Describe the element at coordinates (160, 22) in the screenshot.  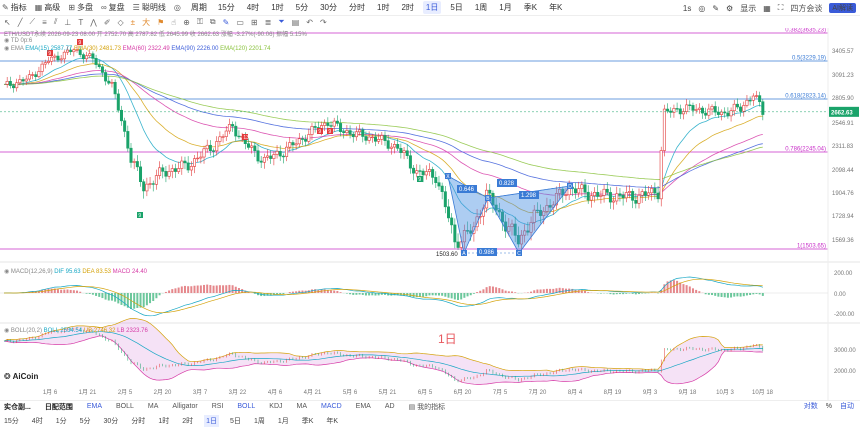
I see `draw-icon: ⚑` at that location.